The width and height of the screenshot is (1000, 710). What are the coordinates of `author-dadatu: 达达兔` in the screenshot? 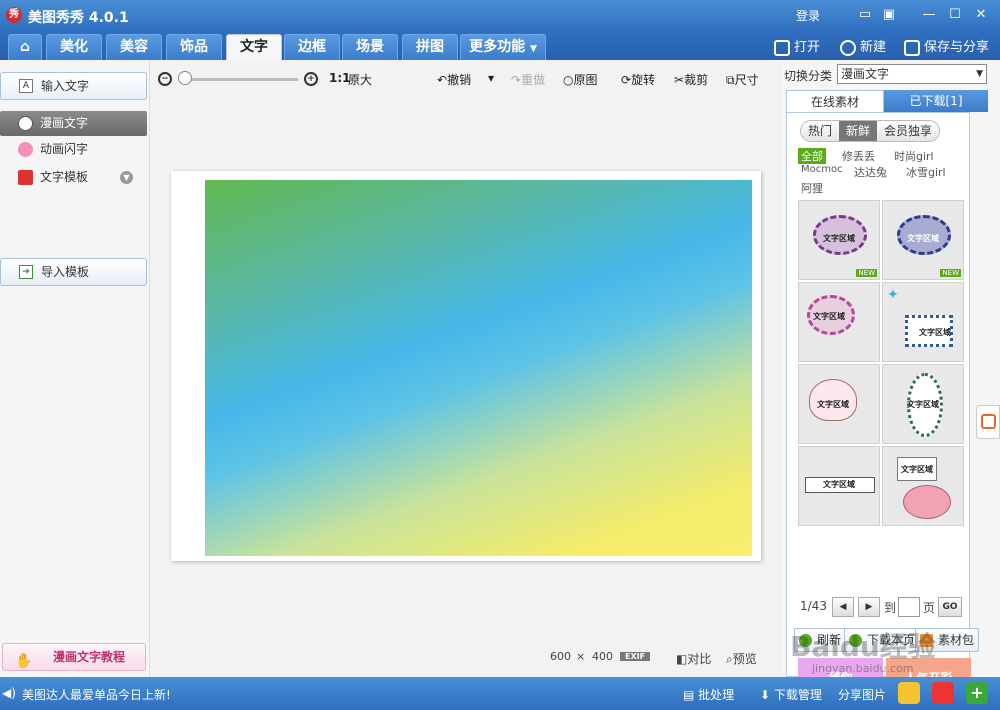 It's located at (870, 172).